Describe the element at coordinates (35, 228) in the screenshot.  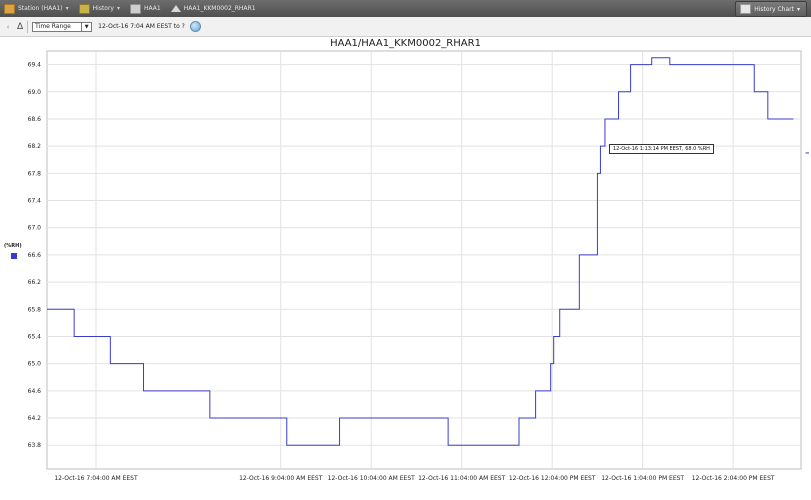
I see `y-tick-label: 67.0` at that location.